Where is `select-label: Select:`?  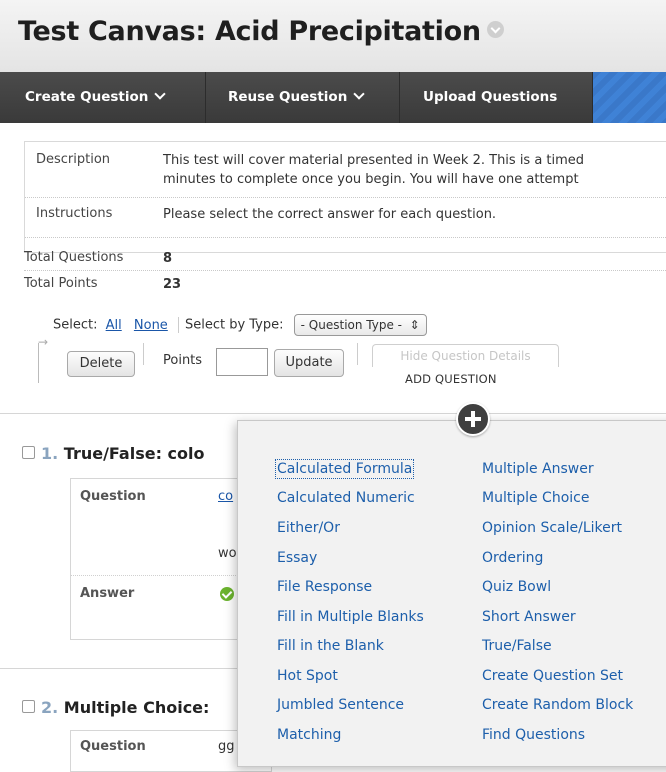 select-label: Select: is located at coordinates (75, 325).